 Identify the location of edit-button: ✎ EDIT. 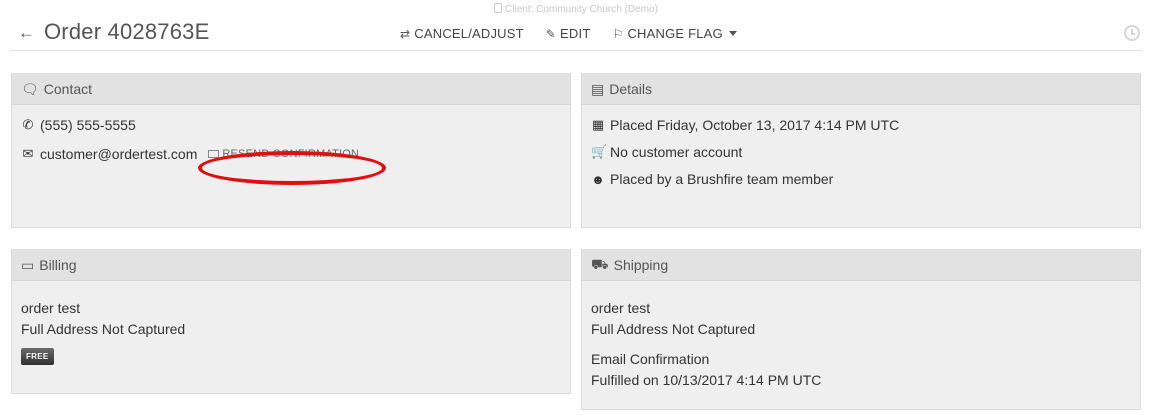
(568, 33).